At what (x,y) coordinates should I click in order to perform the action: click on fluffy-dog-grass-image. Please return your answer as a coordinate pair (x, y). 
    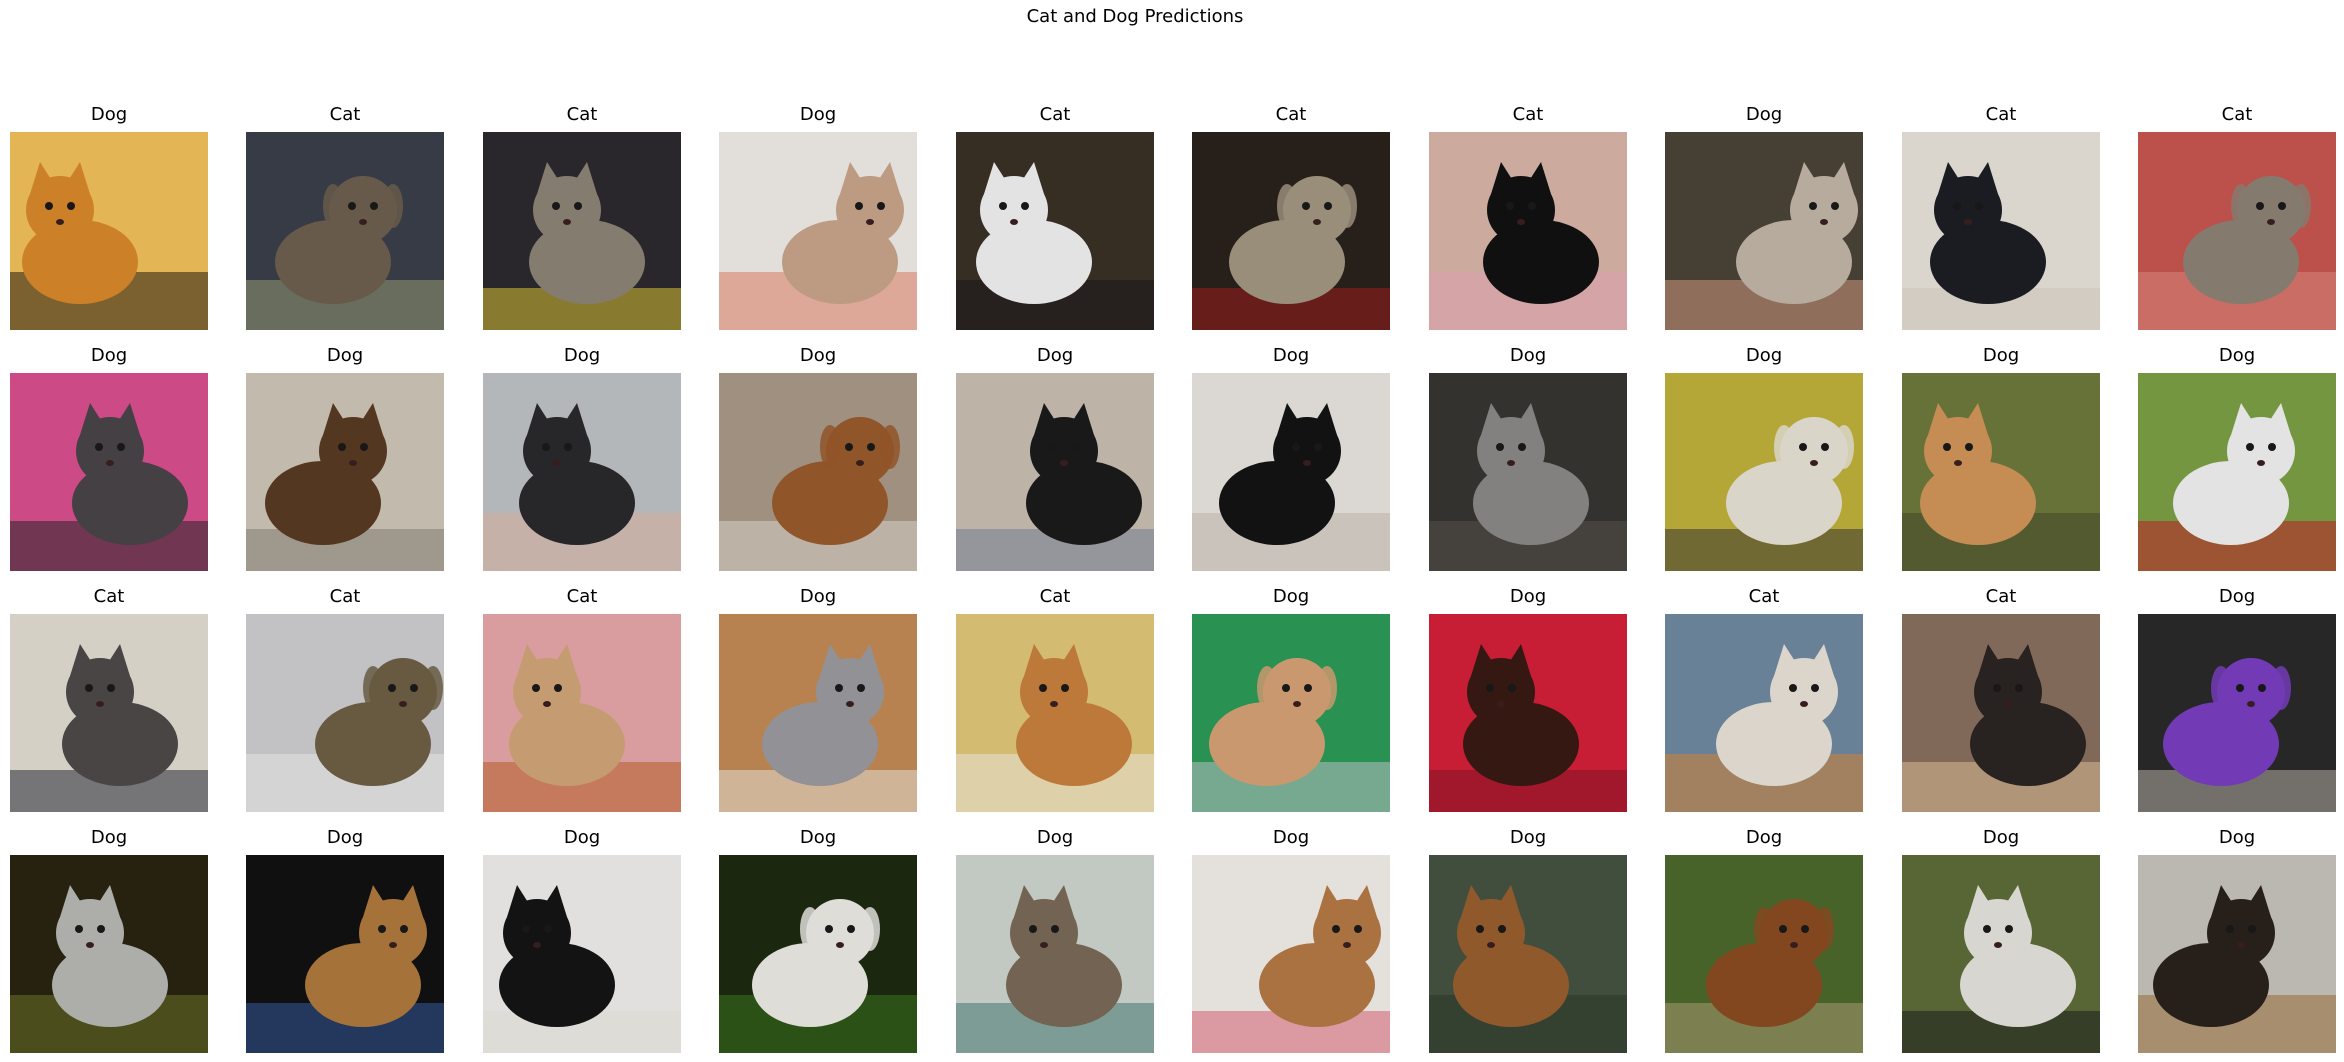
    Looking at the image, I should click on (2001, 954).